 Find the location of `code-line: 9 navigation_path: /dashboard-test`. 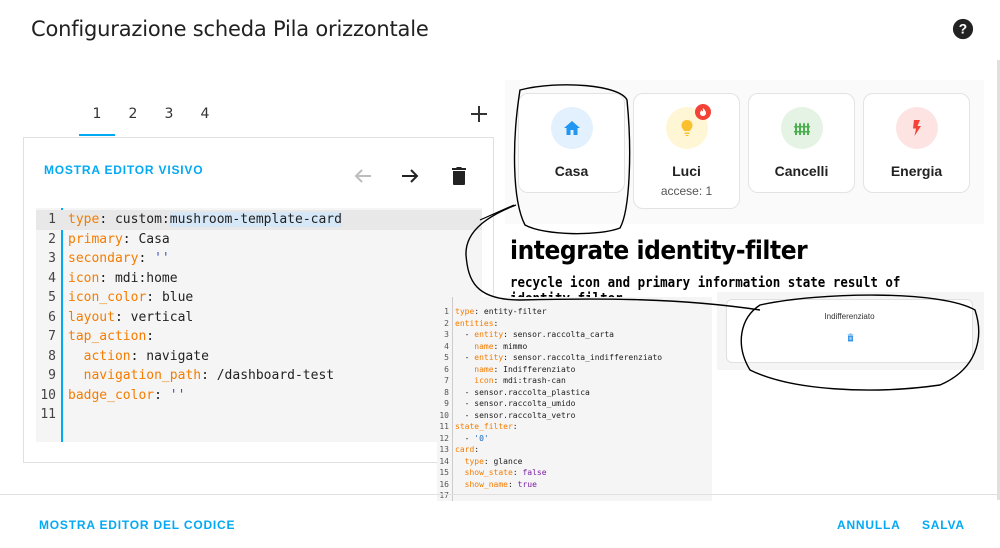

code-line: 9 navigation_path: /dashboard-test is located at coordinates (191, 375).